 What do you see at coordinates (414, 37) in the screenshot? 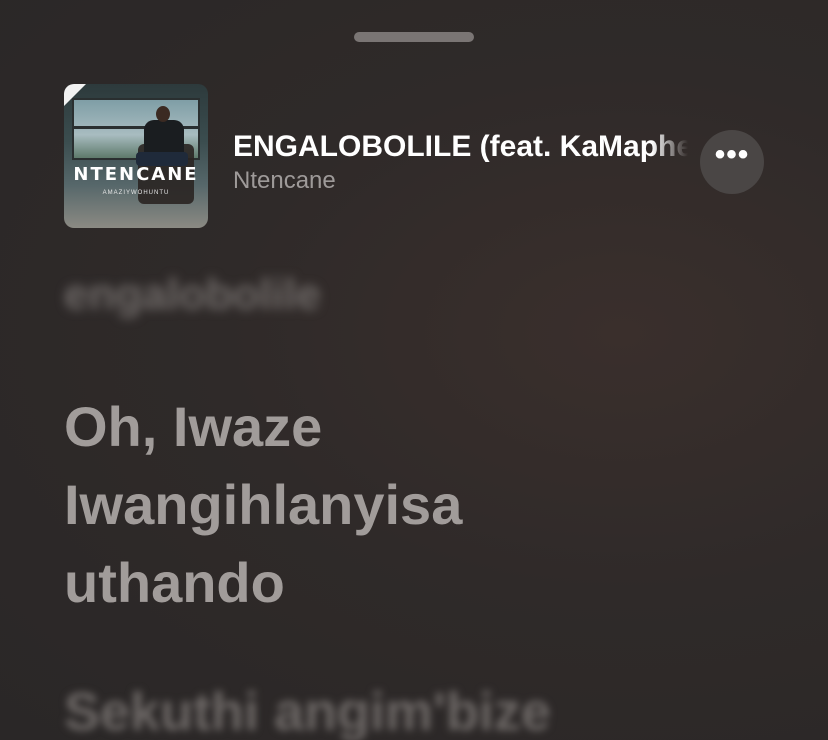
I see `sheet-grabber` at bounding box center [414, 37].